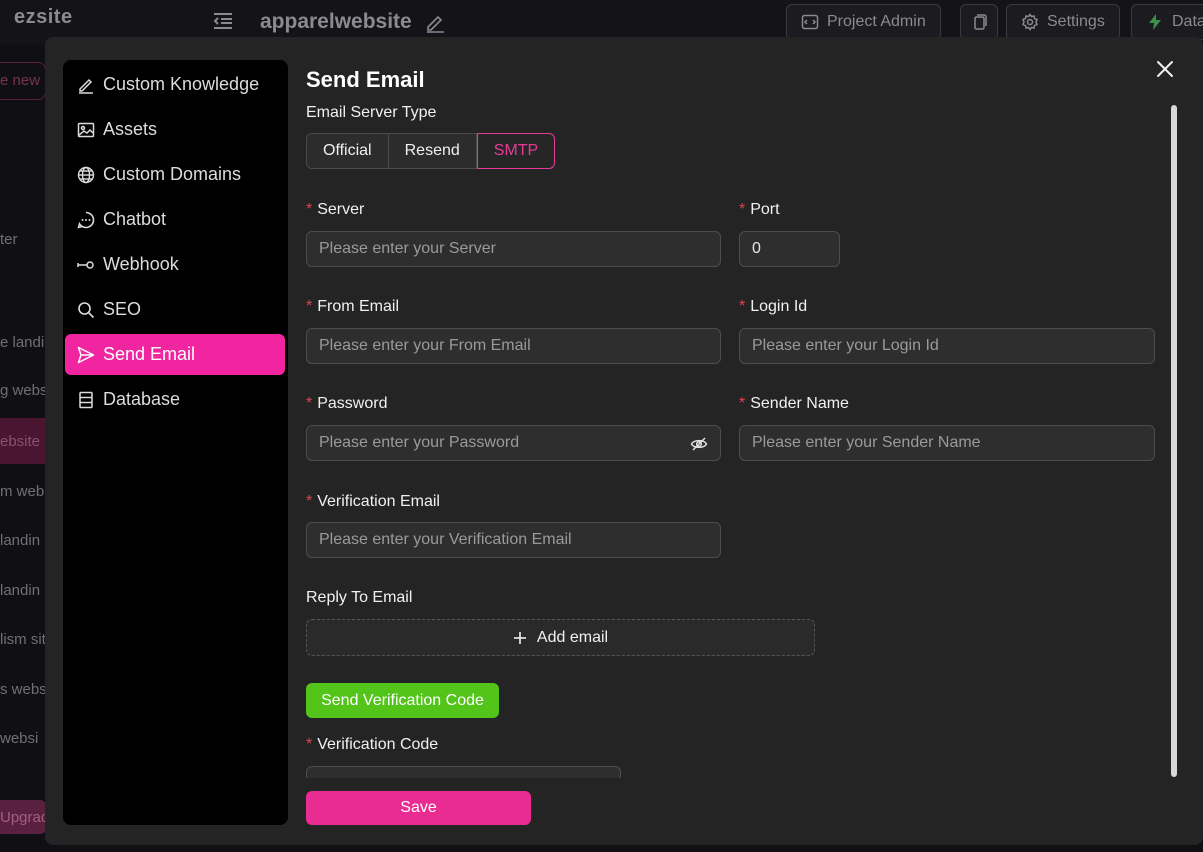 This screenshot has height=852, width=1203. I want to click on server-label: * Server, so click(335, 209).